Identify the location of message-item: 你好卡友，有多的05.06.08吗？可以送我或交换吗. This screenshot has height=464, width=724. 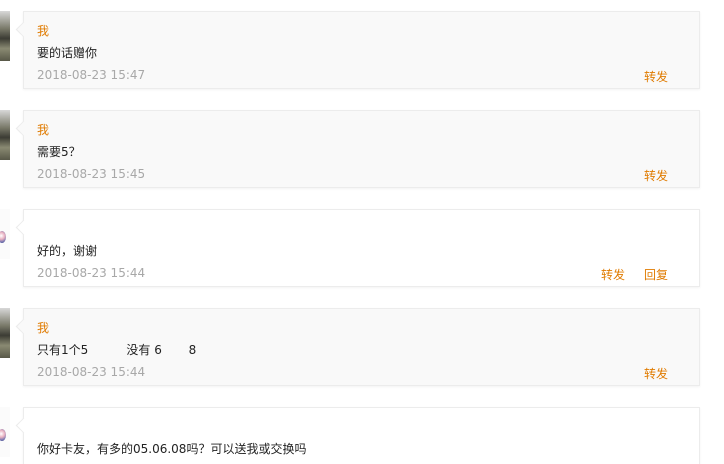
(362, 435).